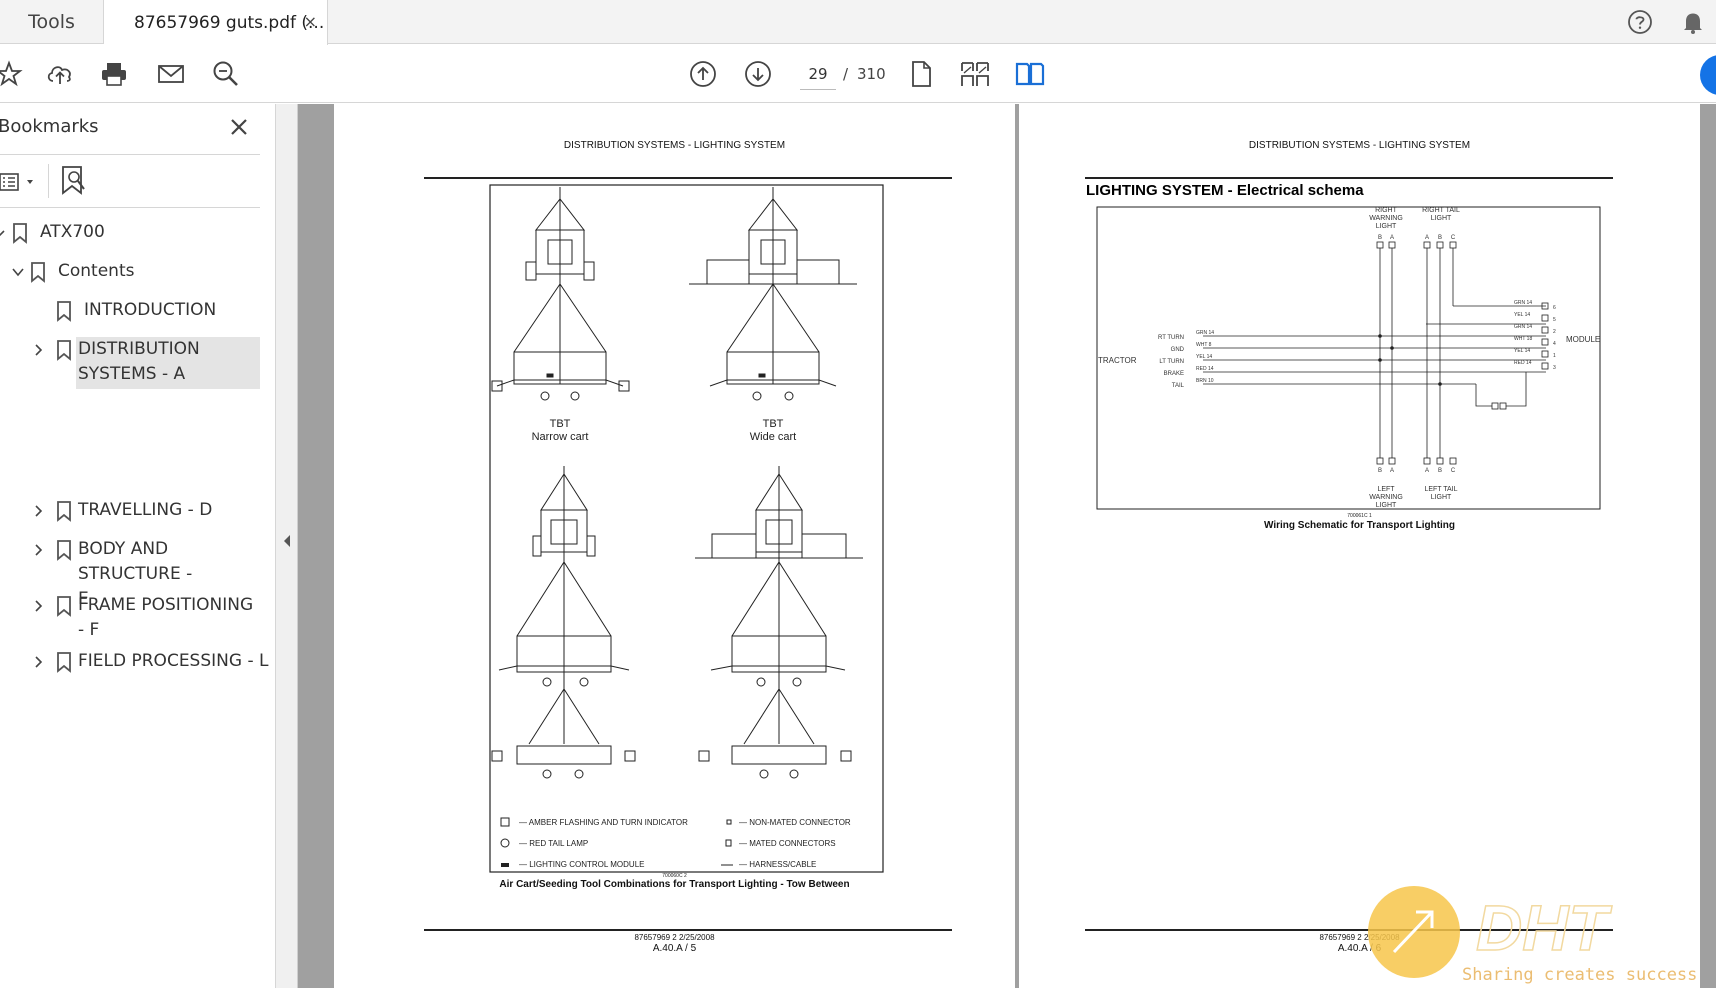 Image resolution: width=1716 pixels, height=988 pixels. What do you see at coordinates (73, 181) in the screenshot?
I see `add-bookmark-icon` at bounding box center [73, 181].